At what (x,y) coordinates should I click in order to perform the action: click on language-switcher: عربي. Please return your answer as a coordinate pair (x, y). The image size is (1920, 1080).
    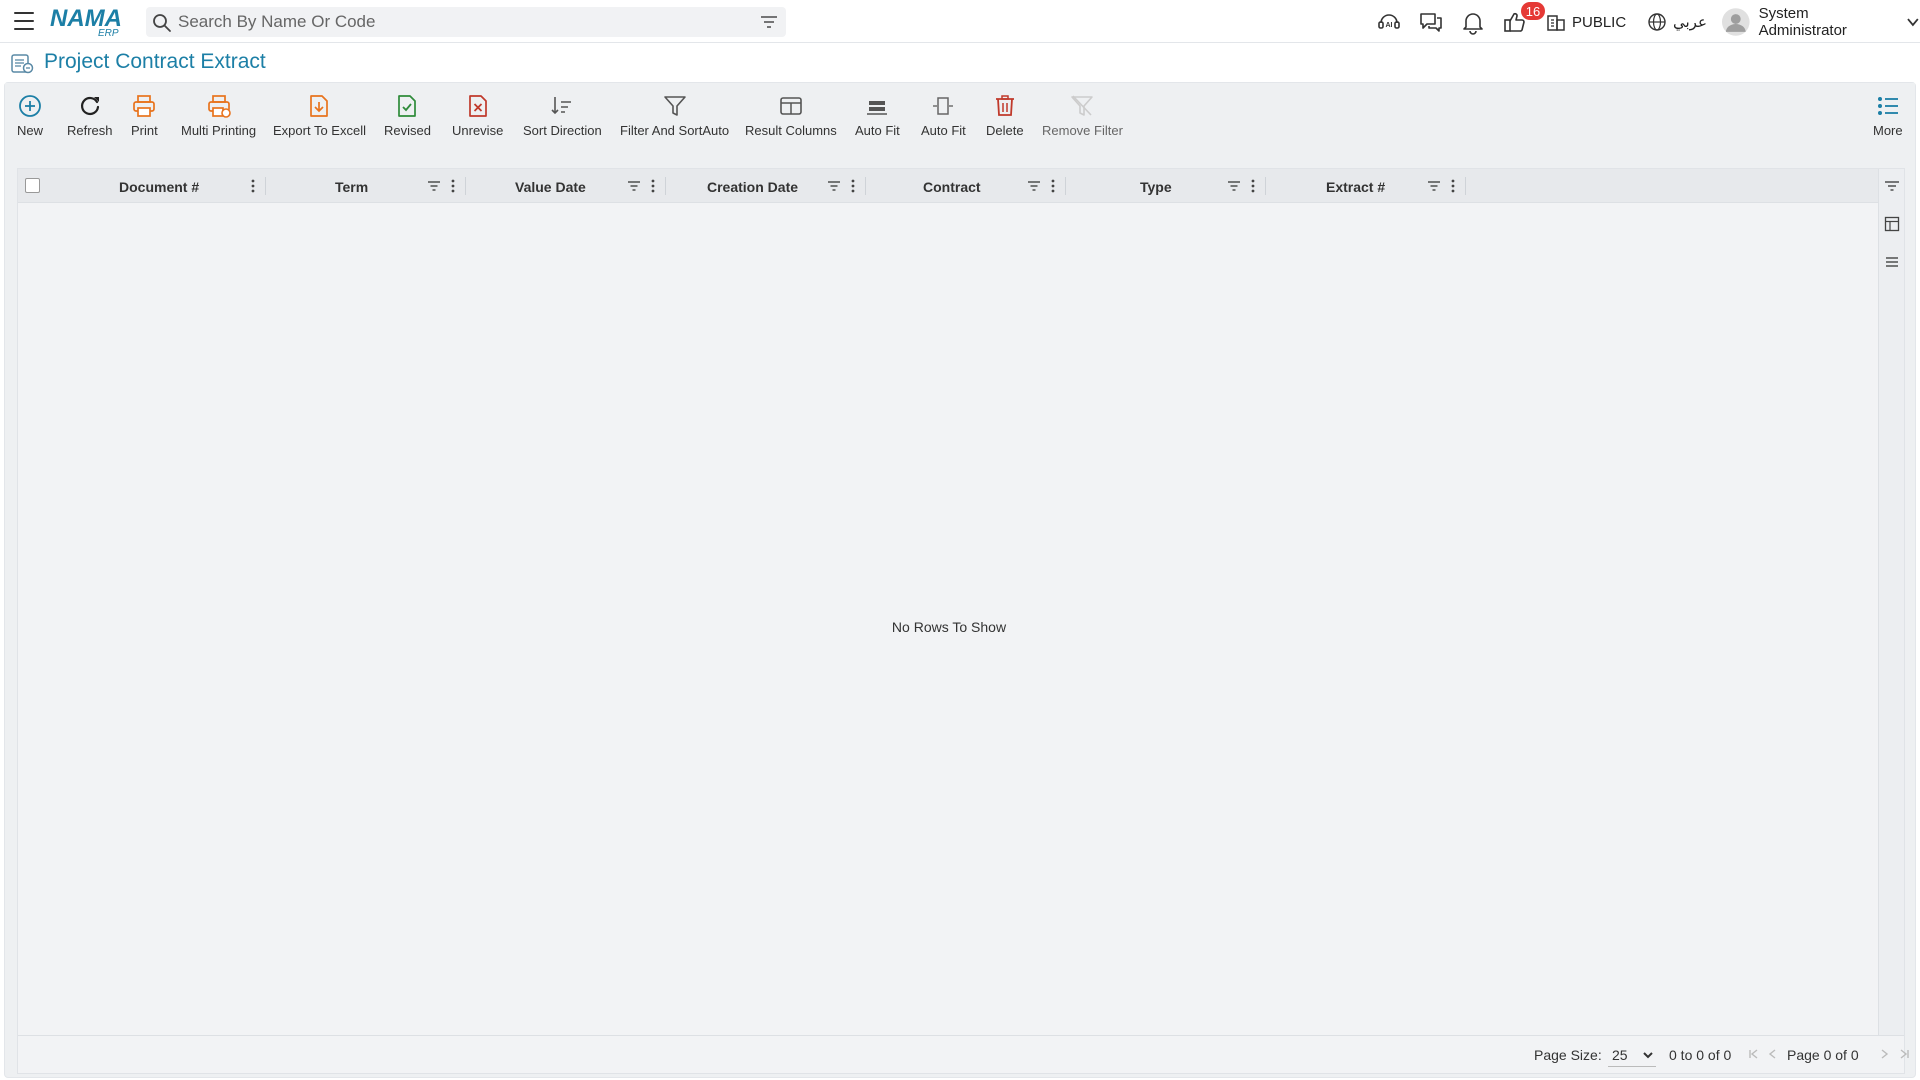
    Looking at the image, I should click on (1677, 22).